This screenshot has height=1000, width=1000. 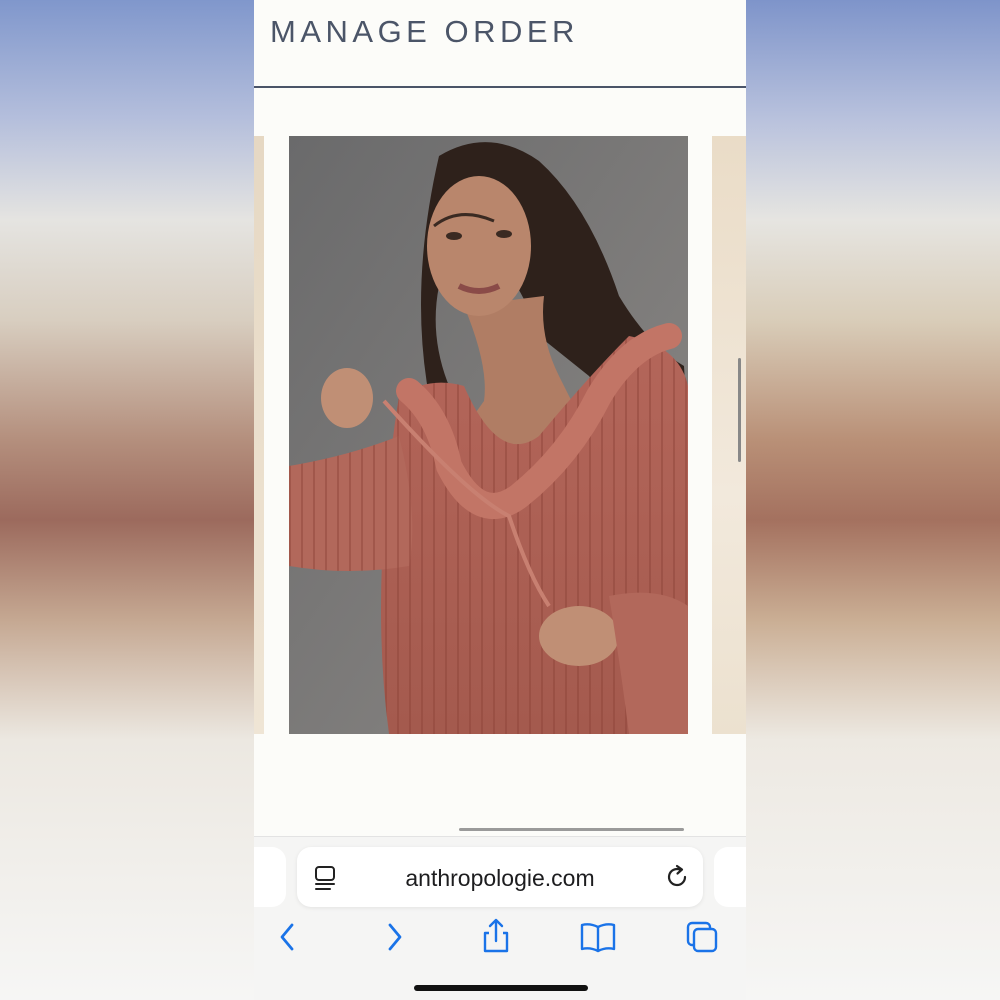 I want to click on share-icon, so click(x=496, y=935).